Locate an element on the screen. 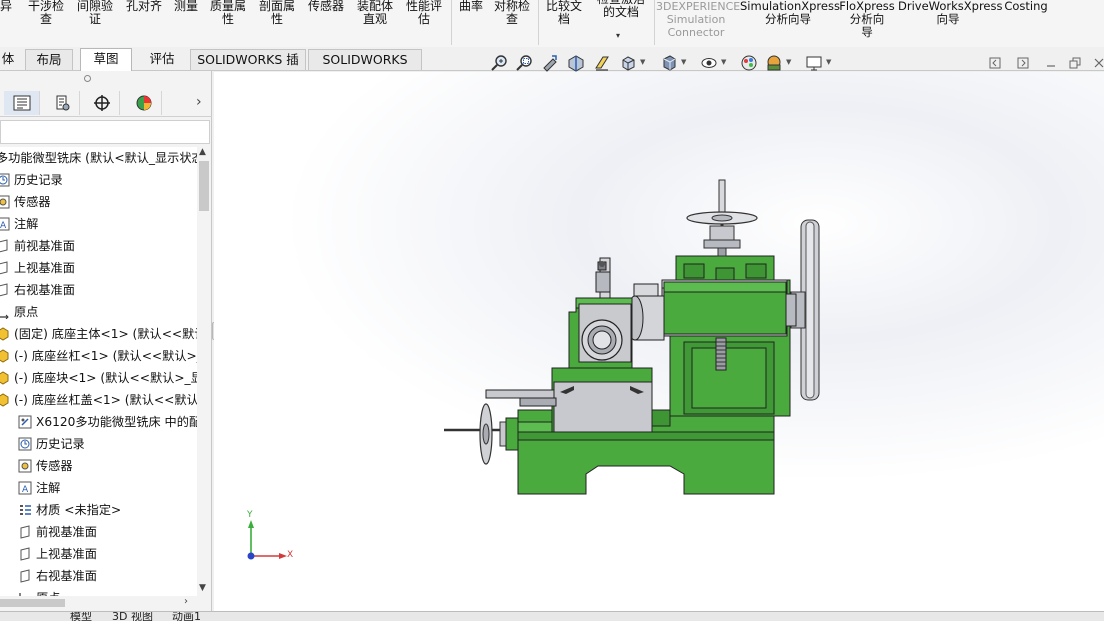 This screenshot has height=621, width=1104. previous-view-icon is located at coordinates (550, 63).